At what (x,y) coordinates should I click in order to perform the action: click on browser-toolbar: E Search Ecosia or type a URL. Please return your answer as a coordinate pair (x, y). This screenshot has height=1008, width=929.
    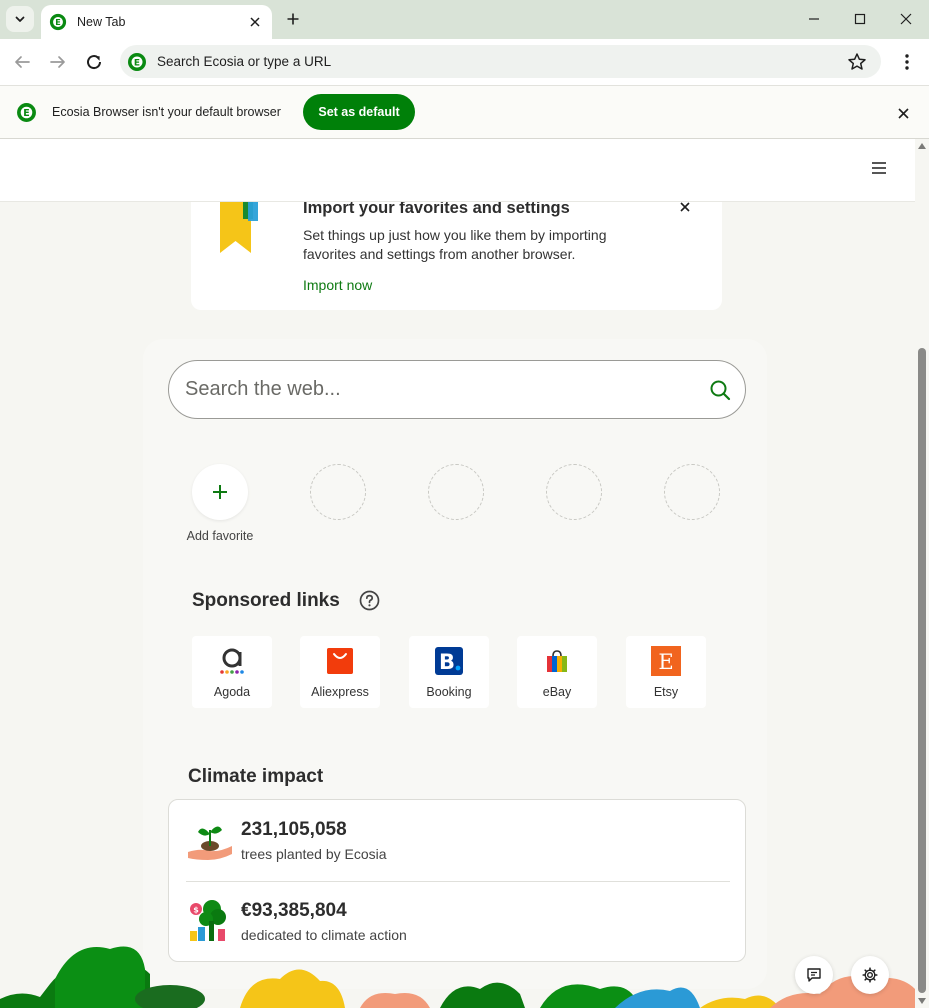
    Looking at the image, I should click on (464, 62).